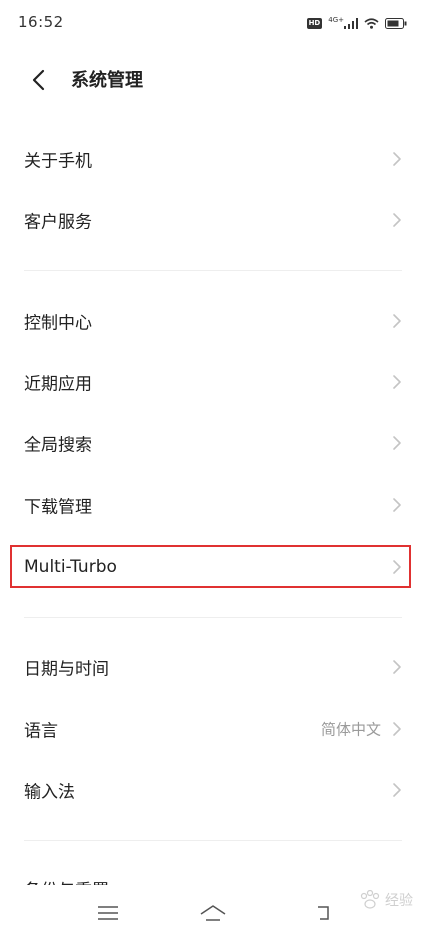 This screenshot has width=425, height=940. I want to click on item-label: 客户服务, so click(58, 222).